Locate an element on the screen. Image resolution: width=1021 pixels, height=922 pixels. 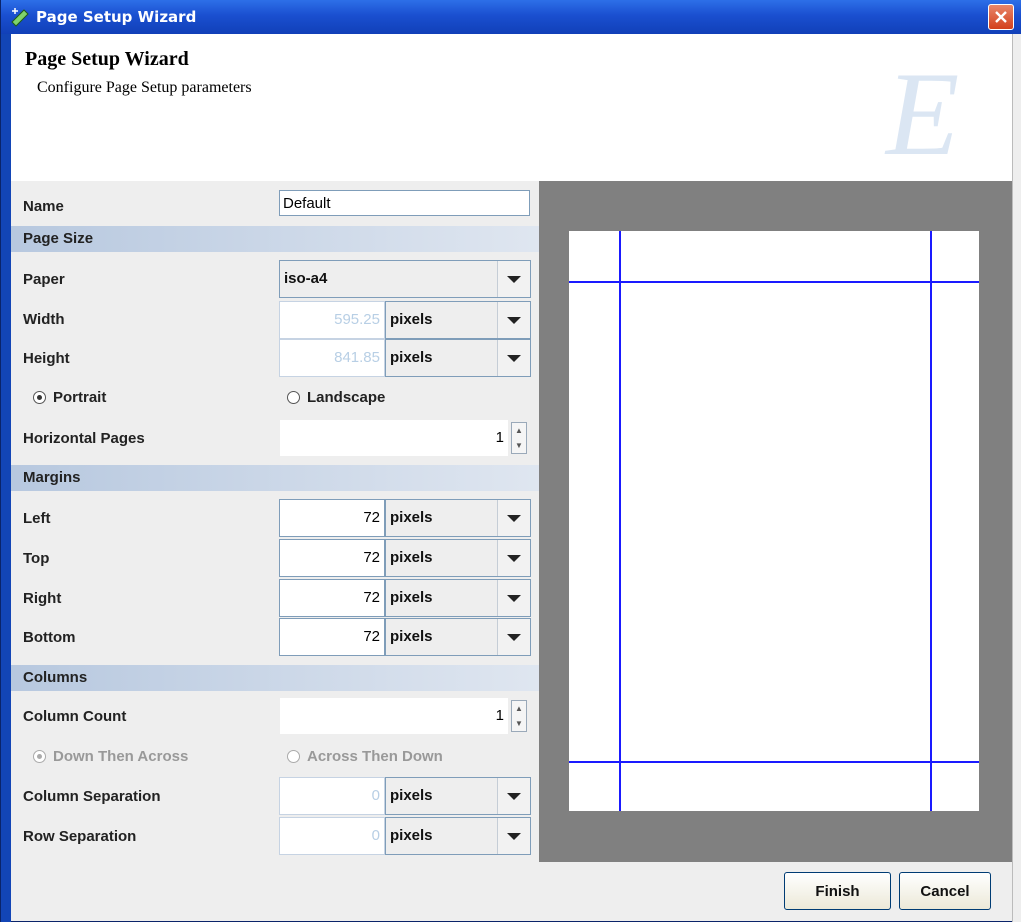
left-margin-label: Left is located at coordinates (37, 518).